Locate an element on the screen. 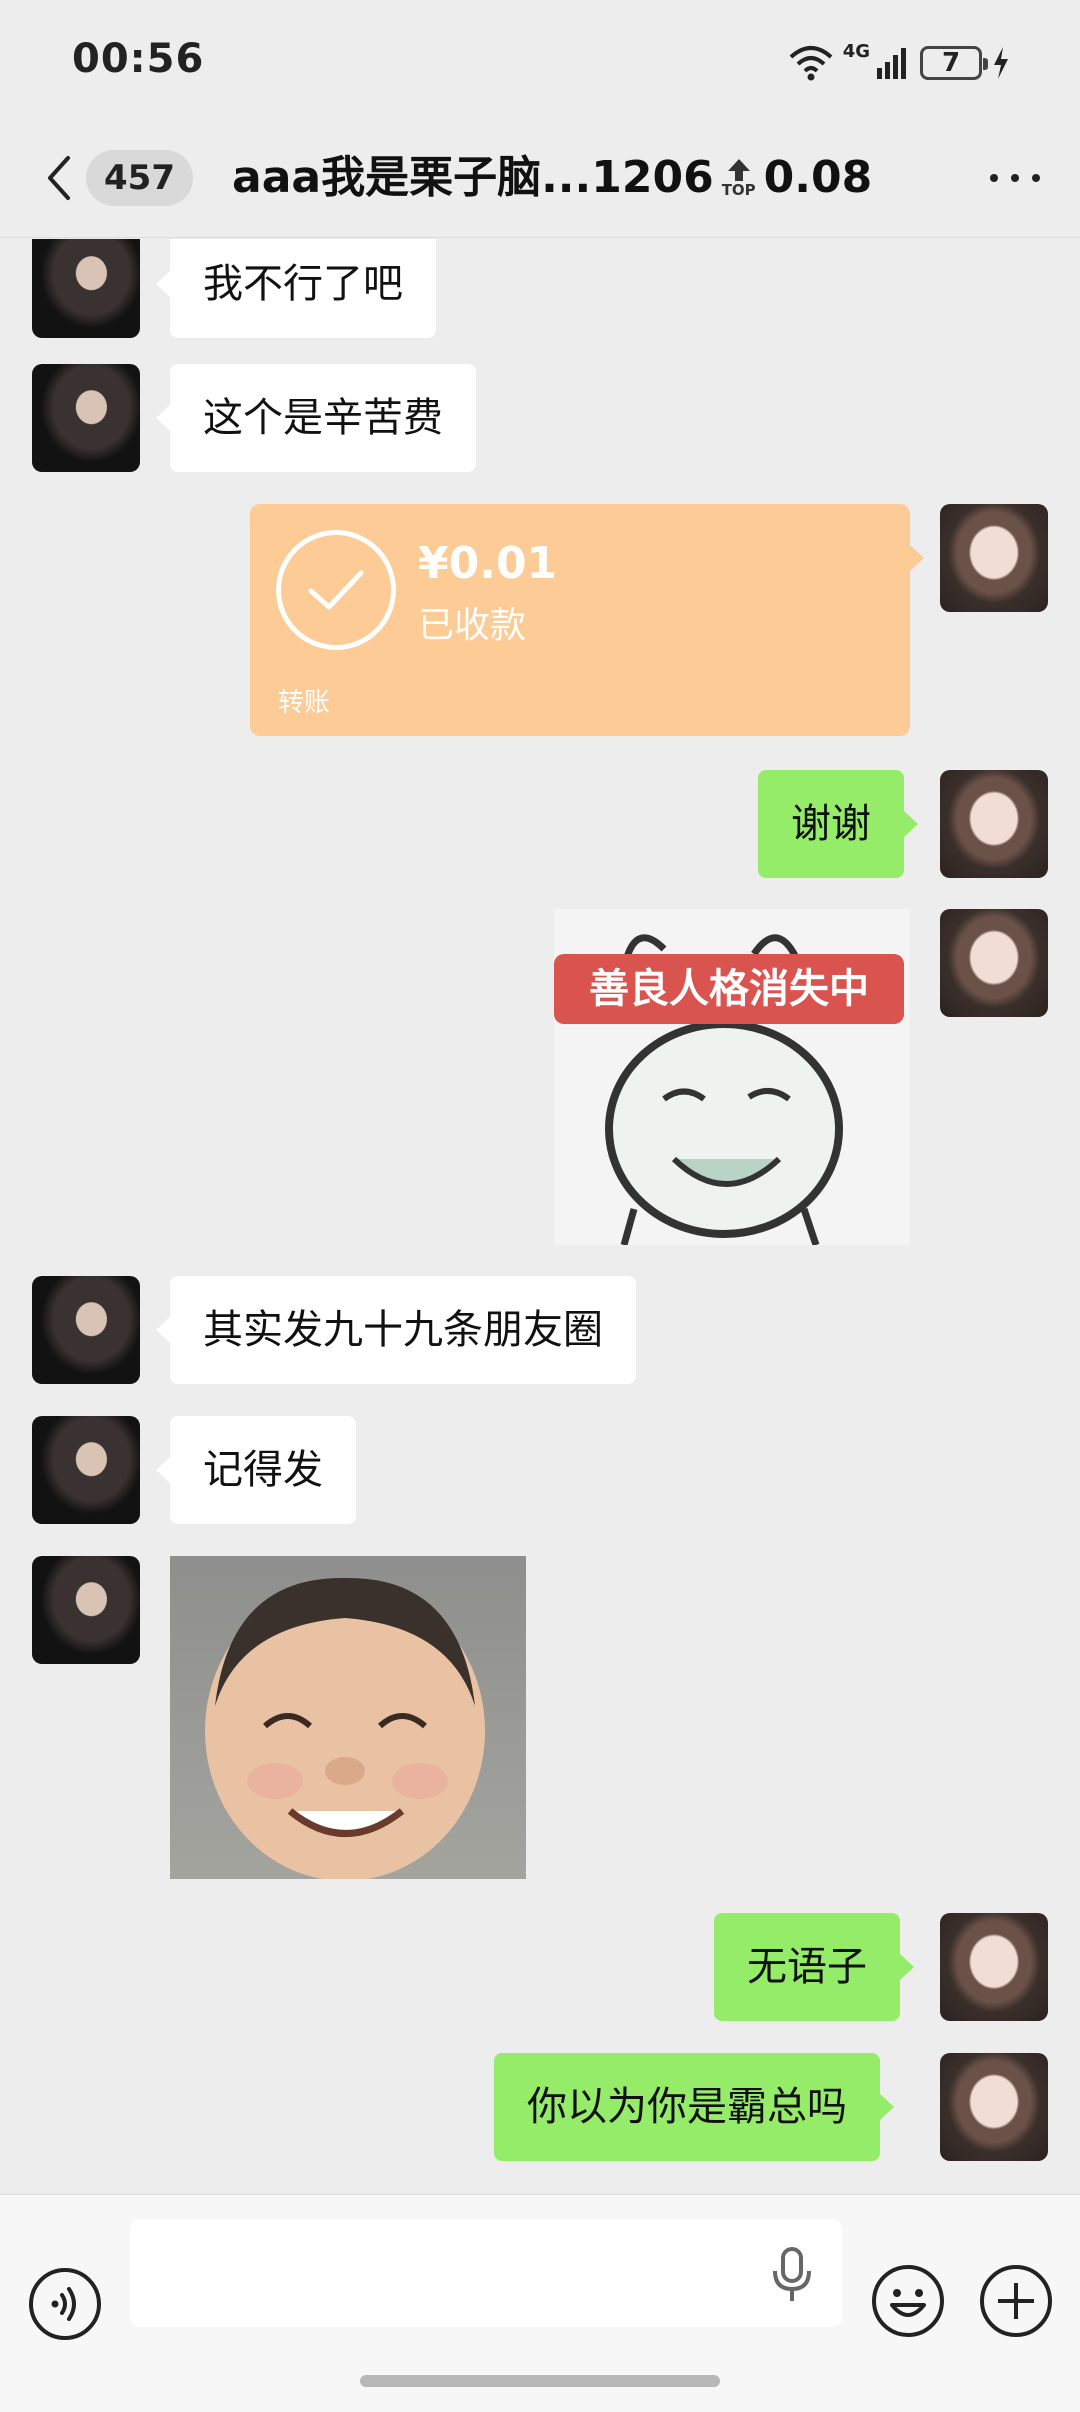 The width and height of the screenshot is (1080, 2412). baby-face-icon is located at coordinates (345, 1728).